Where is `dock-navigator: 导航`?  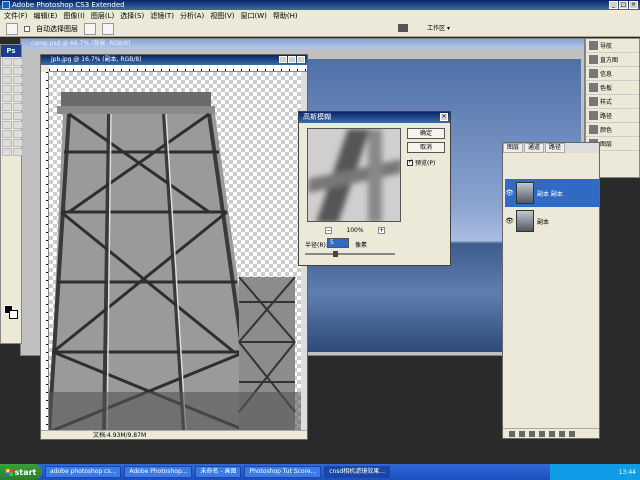 dock-navigator: 导航 is located at coordinates (612, 46).